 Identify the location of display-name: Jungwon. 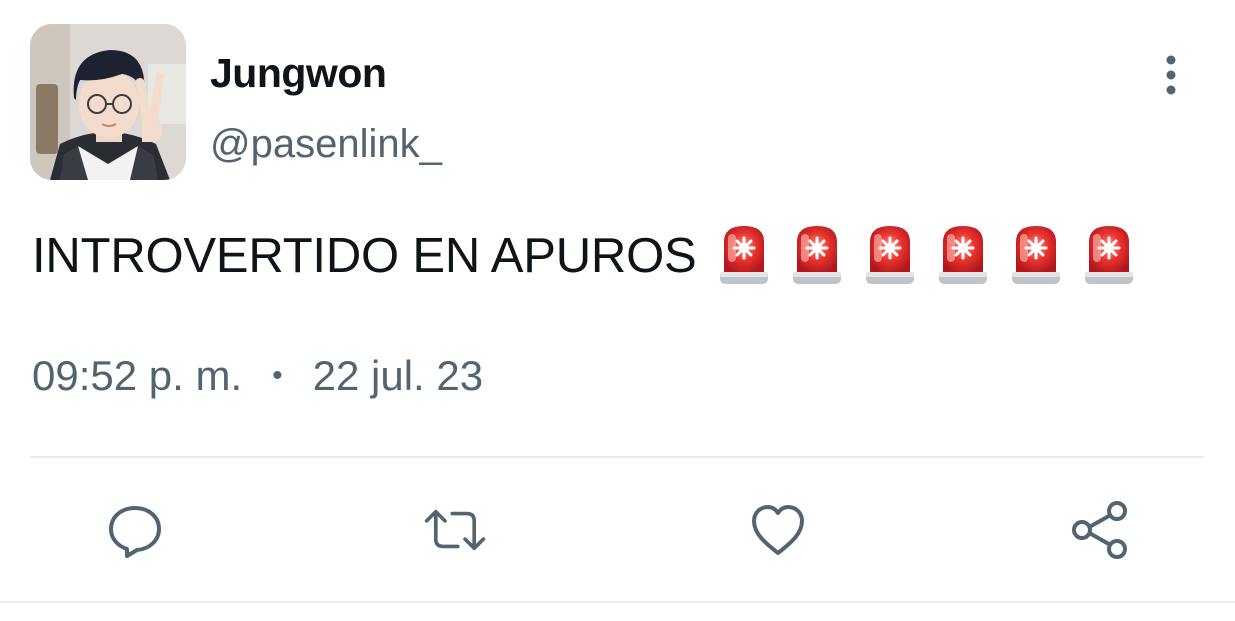
(298, 73).